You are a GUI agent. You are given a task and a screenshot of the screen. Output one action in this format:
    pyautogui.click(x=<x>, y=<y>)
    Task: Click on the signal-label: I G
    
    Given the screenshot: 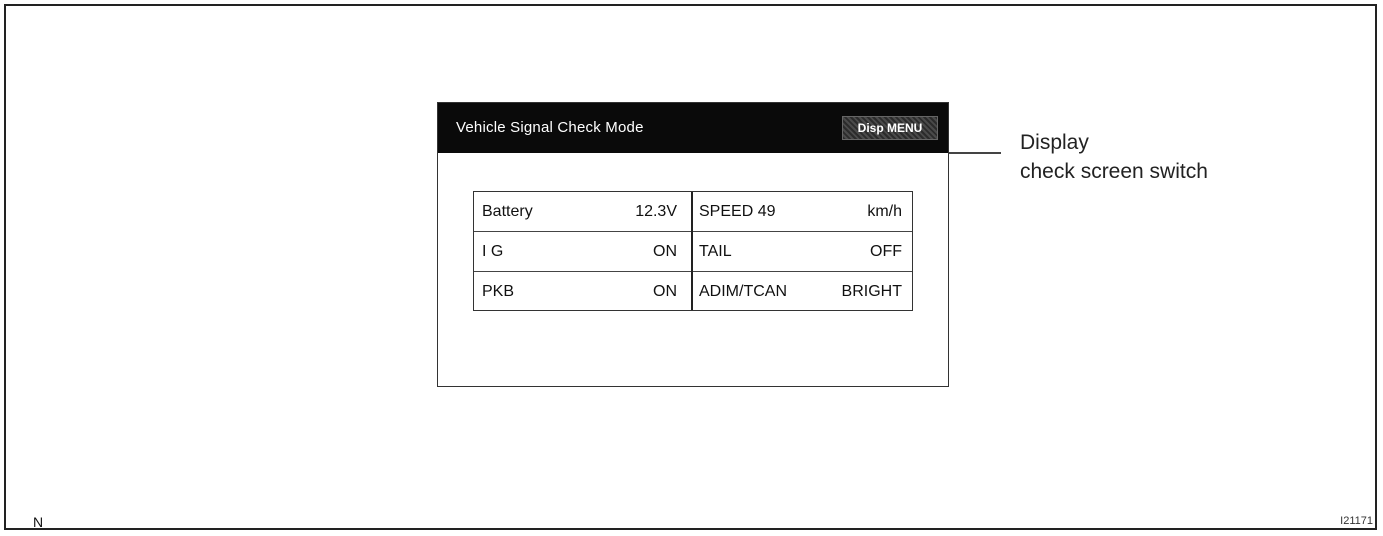 What is the action you would take?
    pyautogui.click(x=493, y=251)
    